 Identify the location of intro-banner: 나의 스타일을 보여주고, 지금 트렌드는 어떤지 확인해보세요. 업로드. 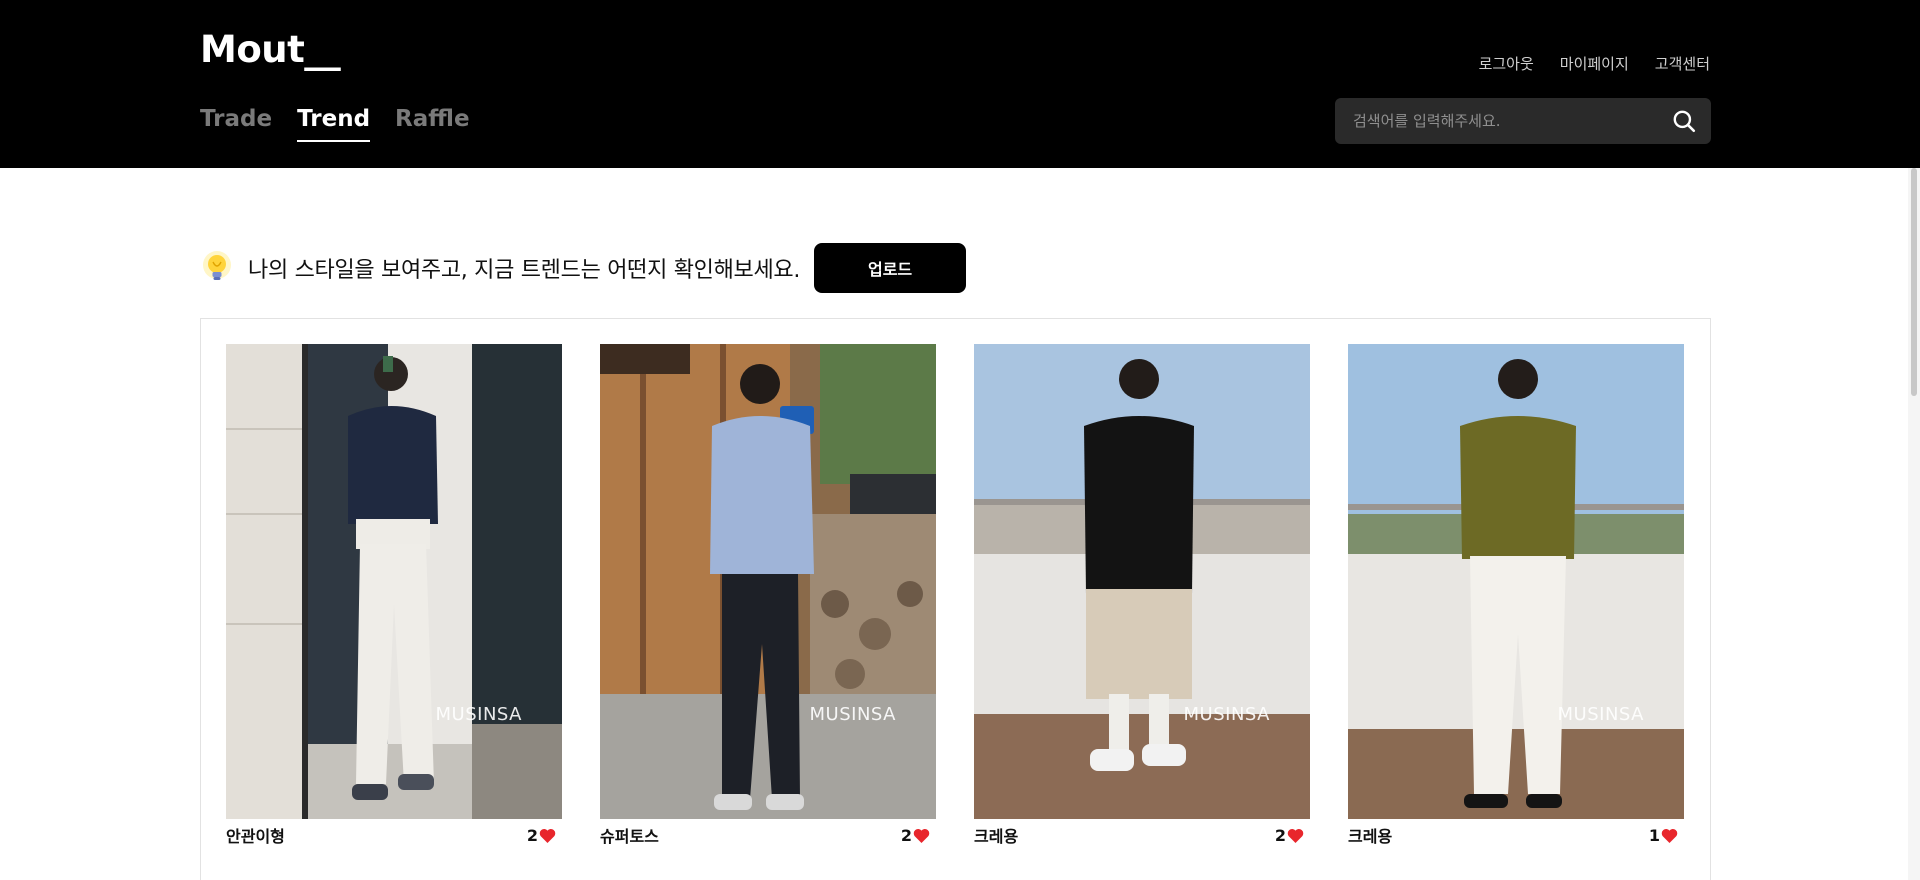
(583, 268).